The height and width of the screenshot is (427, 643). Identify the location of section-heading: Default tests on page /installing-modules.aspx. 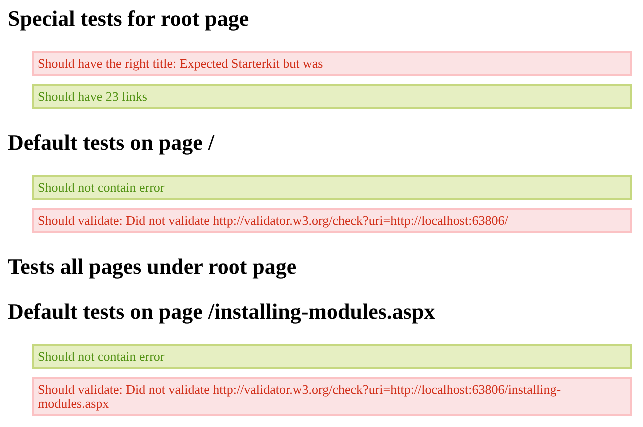
(222, 312).